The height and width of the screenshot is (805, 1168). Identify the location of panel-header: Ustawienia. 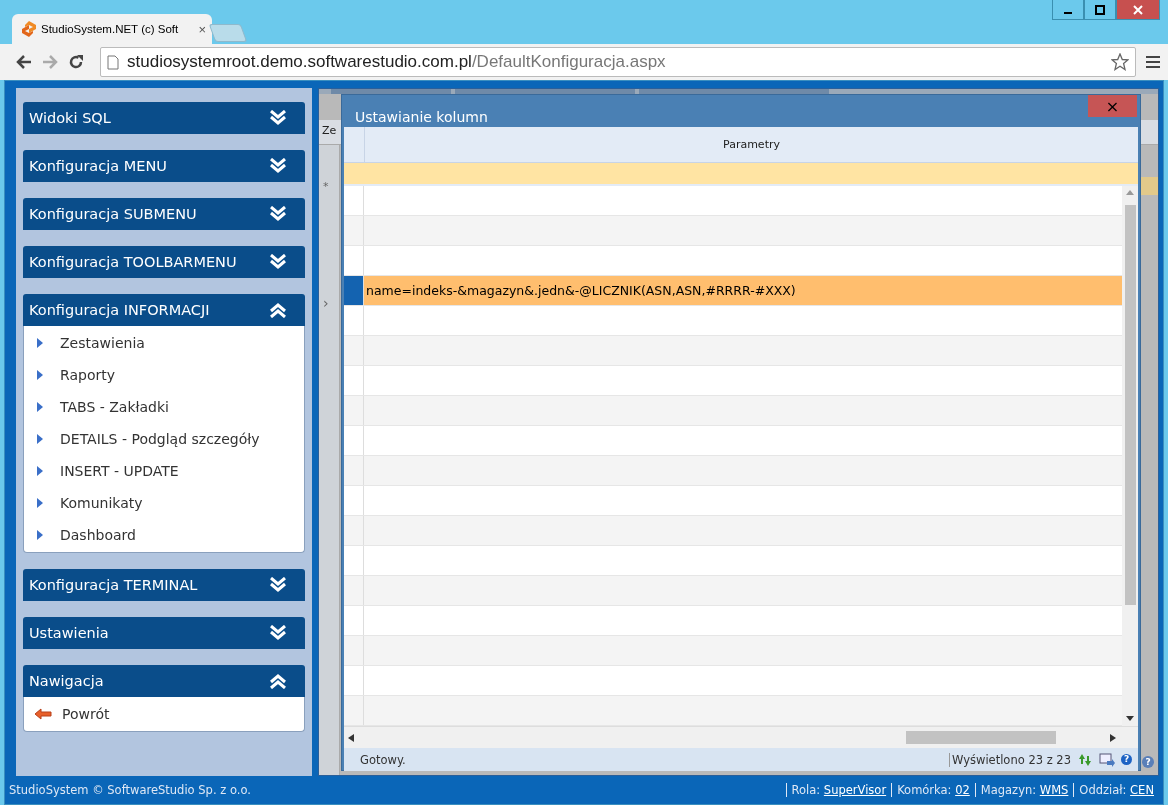
(164, 633).